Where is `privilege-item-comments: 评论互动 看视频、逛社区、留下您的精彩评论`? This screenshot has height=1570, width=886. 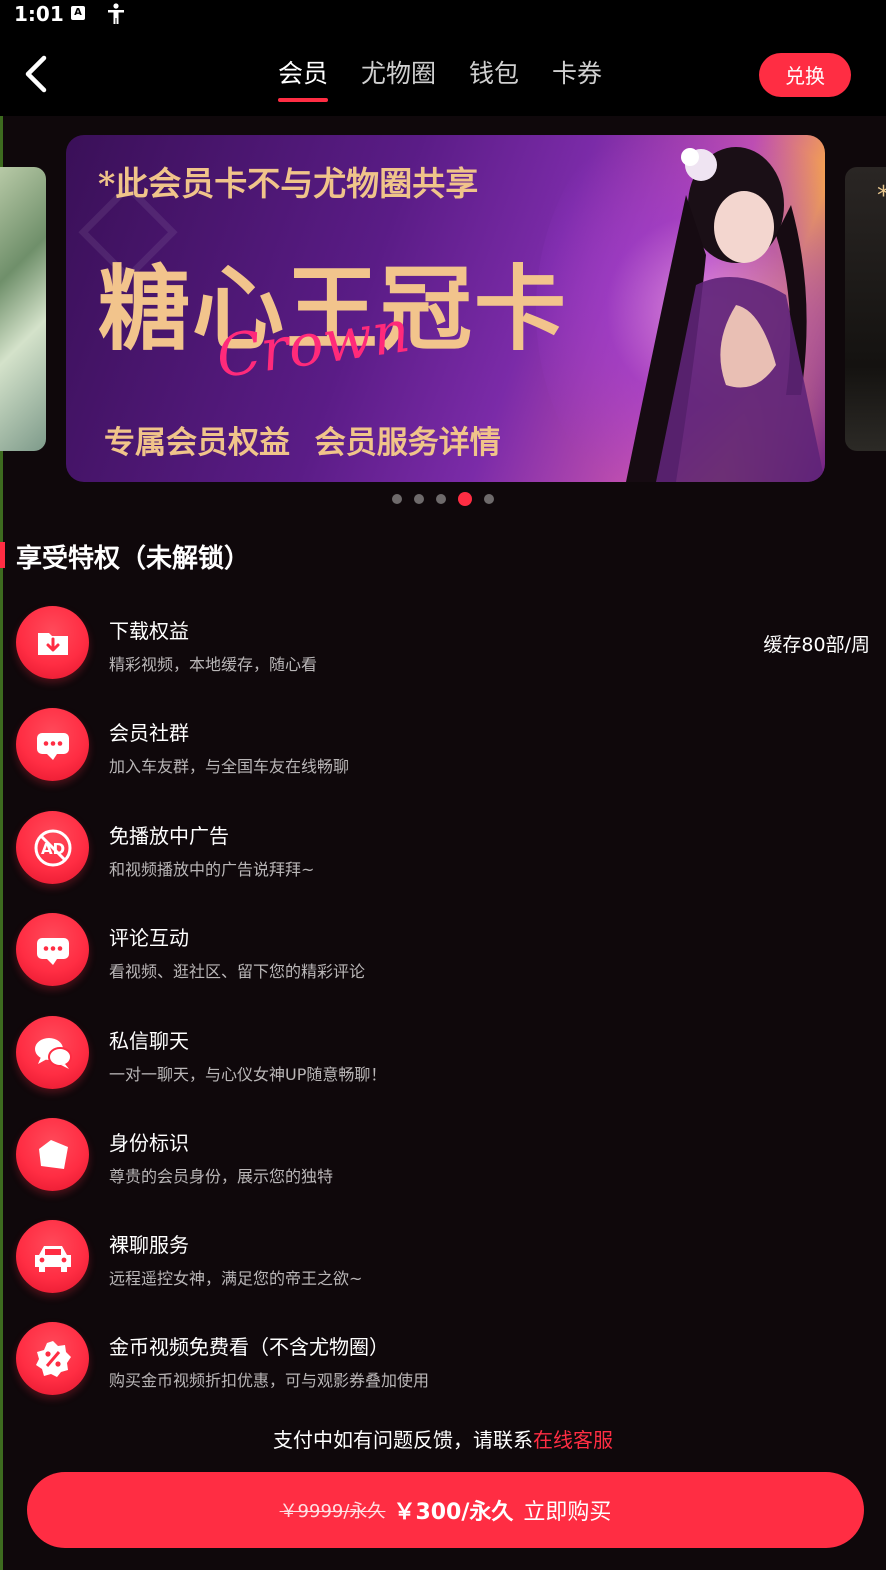 privilege-item-comments: 评论互动 看视频、逛社区、留下您的精彩评论 is located at coordinates (446, 950).